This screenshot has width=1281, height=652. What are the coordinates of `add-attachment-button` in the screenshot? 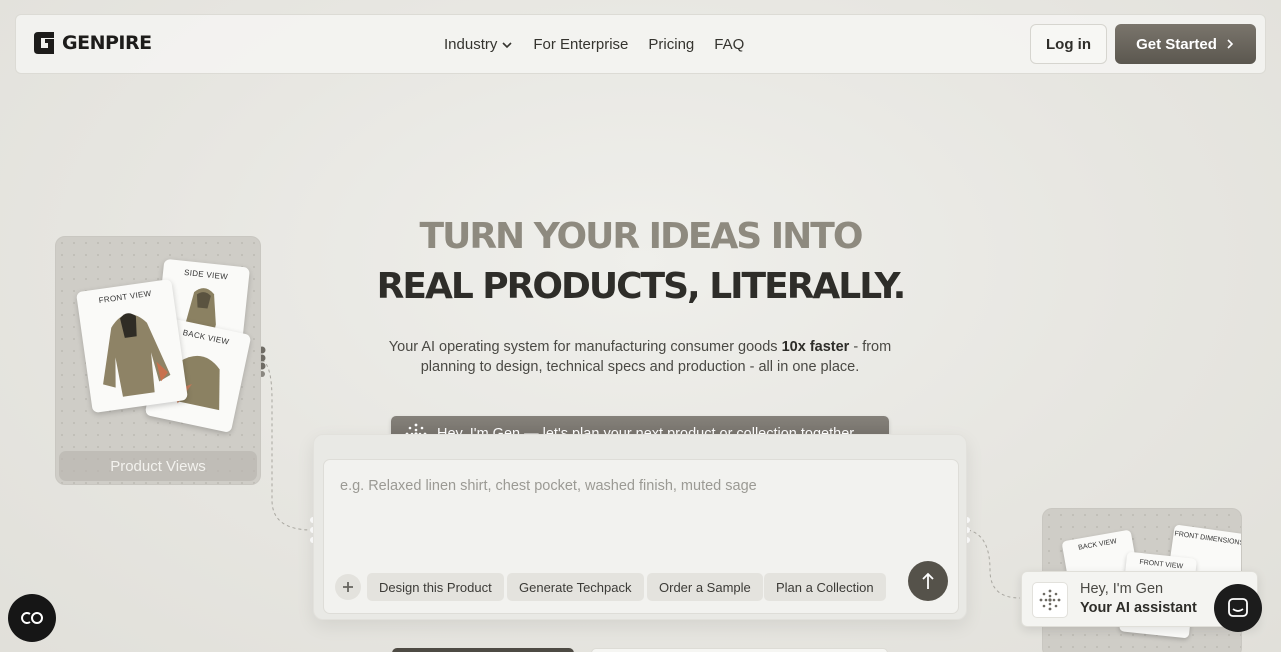 It's located at (348, 587).